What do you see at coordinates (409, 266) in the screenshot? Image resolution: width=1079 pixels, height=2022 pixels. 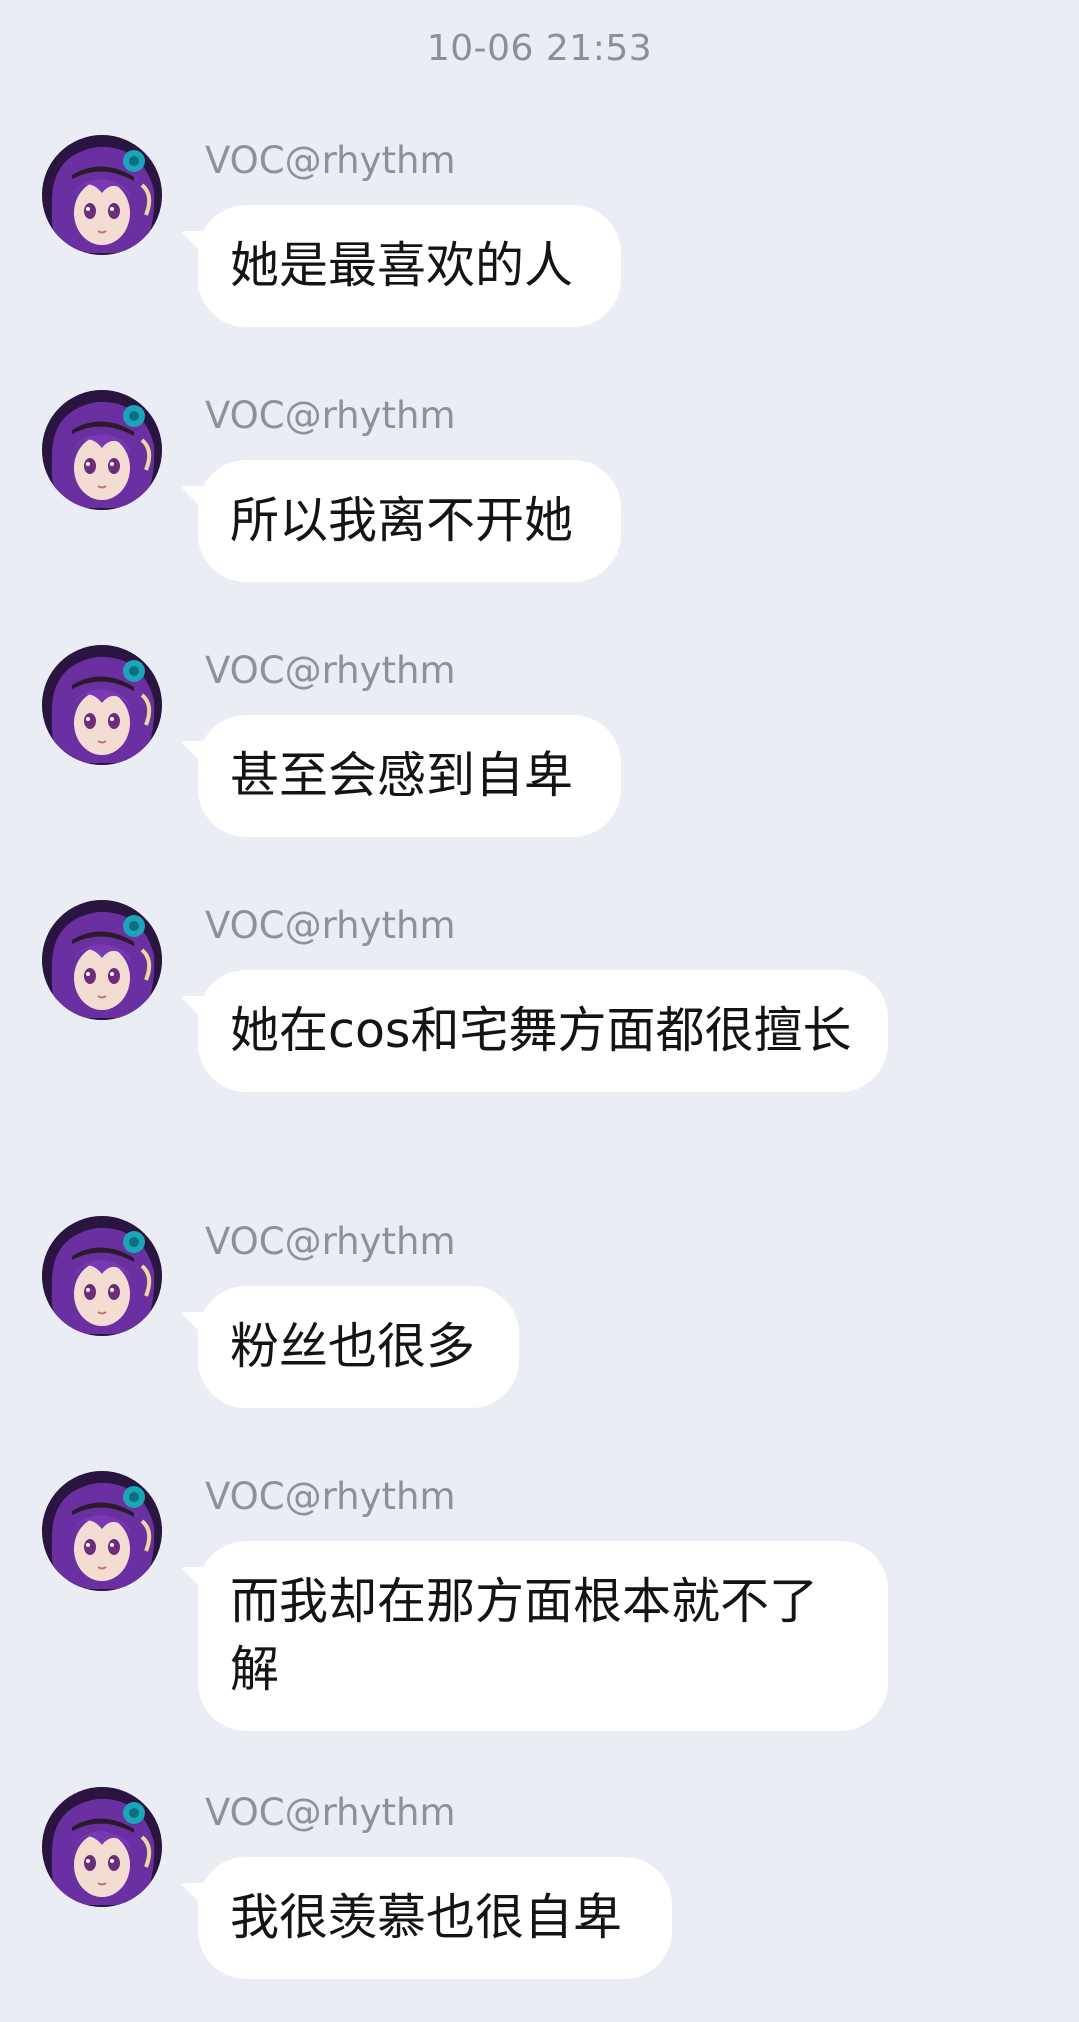 I see `message-bubble: 她是最喜欢的人` at bounding box center [409, 266].